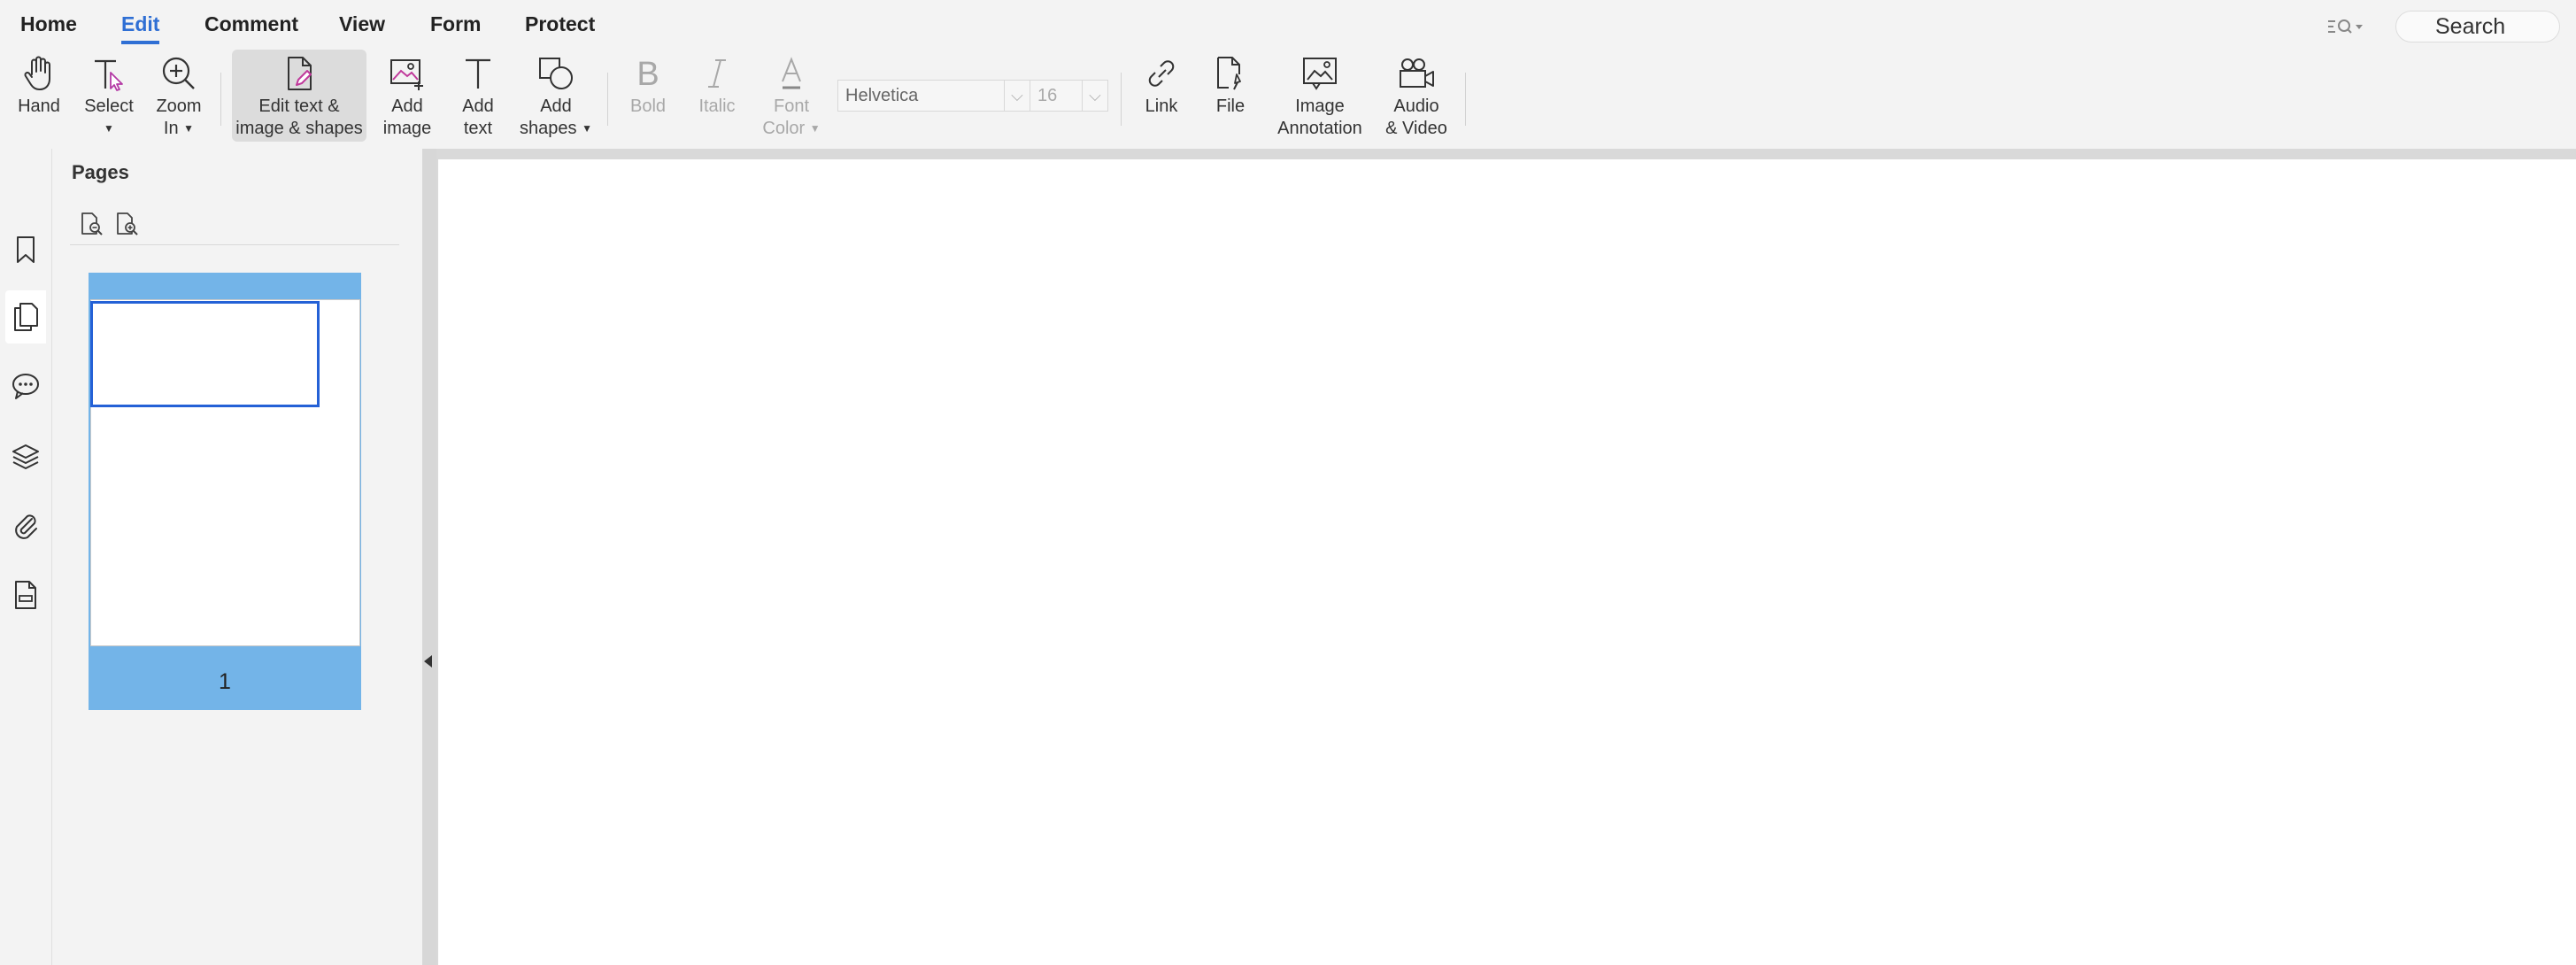 The image size is (2576, 965). I want to click on edit-all-label-2: image & shapes, so click(299, 129).